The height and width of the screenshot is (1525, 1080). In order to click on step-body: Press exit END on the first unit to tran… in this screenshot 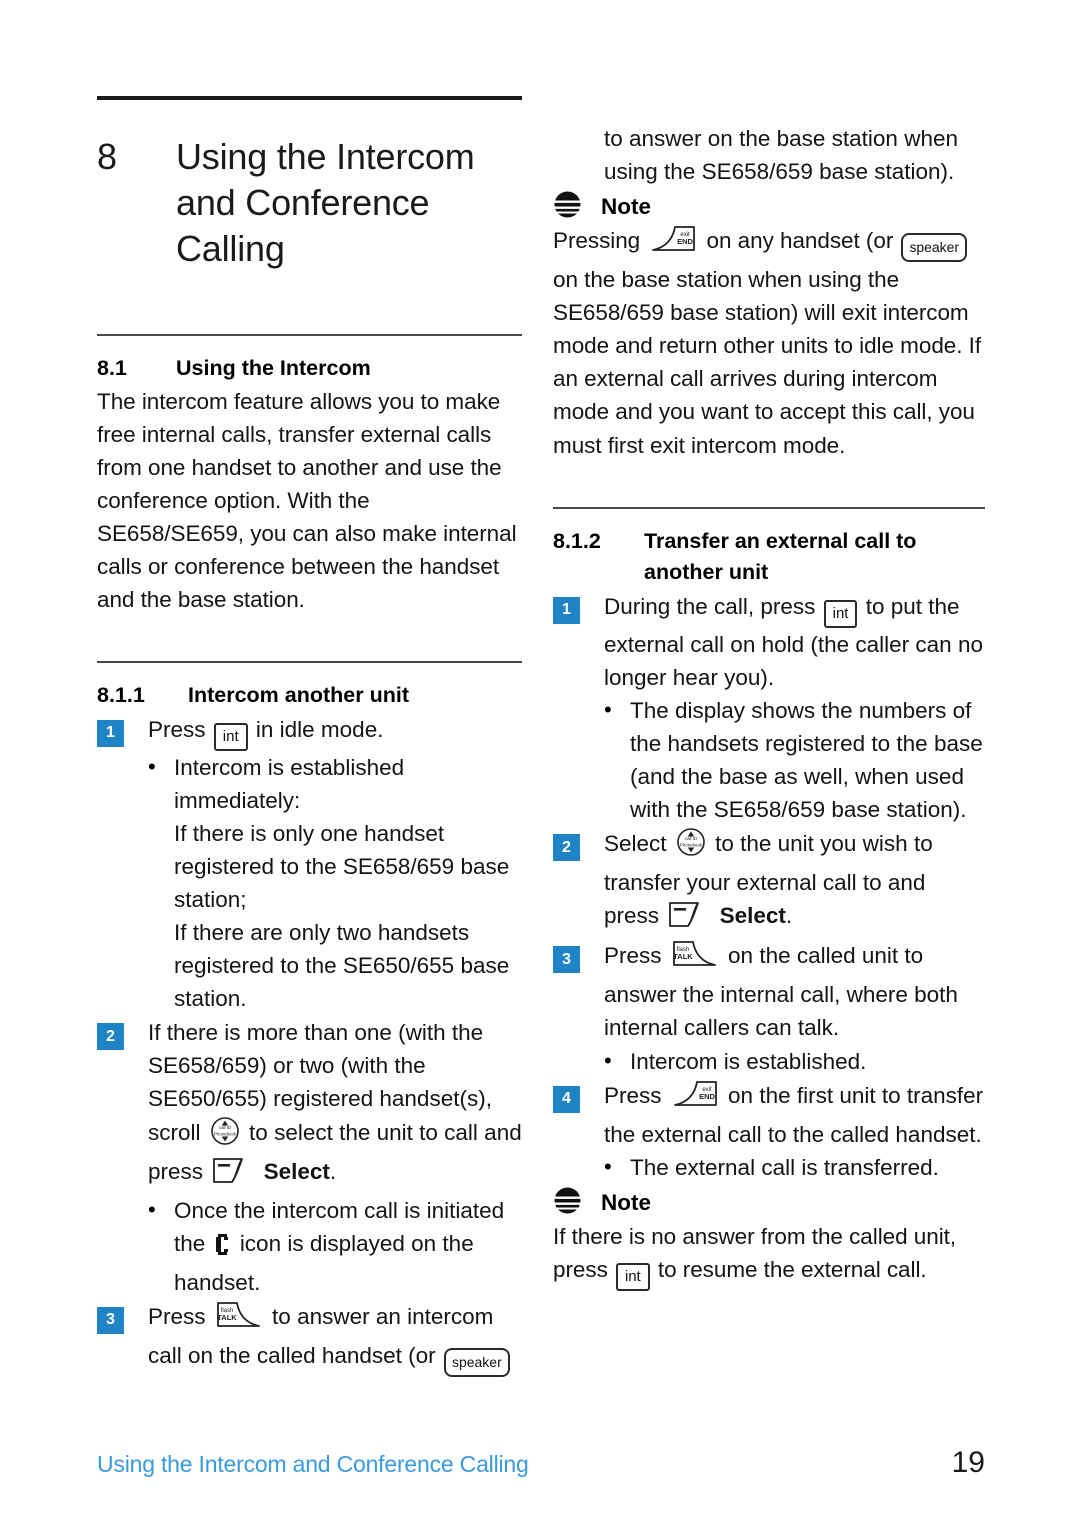, I will do `click(794, 1115)`.